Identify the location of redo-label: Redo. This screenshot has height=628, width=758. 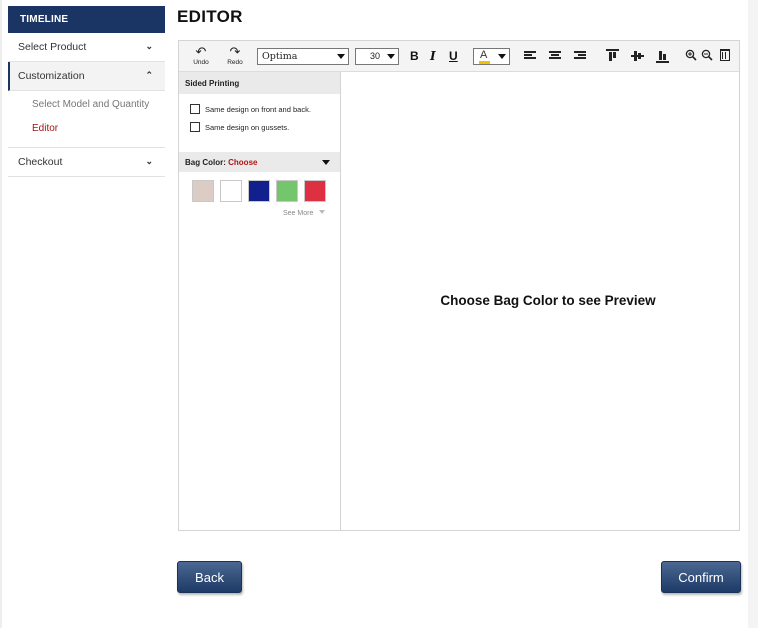
(235, 62).